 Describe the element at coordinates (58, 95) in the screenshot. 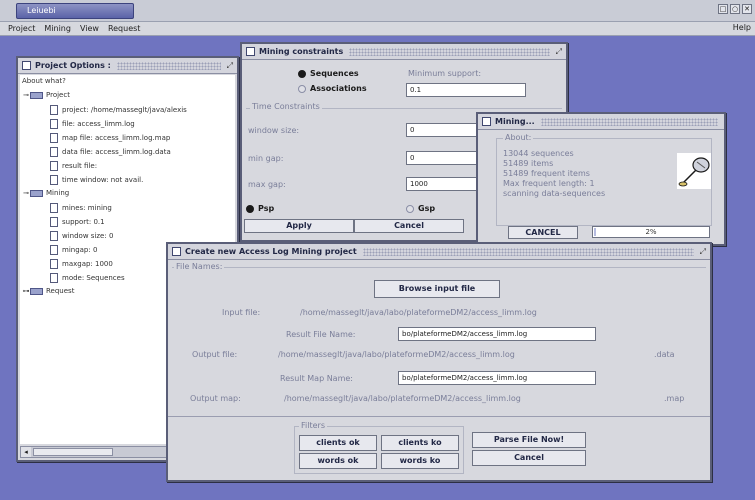

I see `tree-item-label: Project` at that location.